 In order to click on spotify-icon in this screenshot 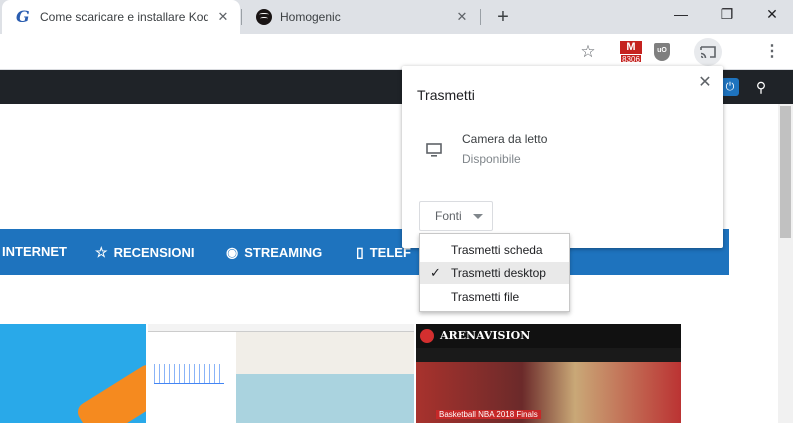, I will do `click(264, 17)`.